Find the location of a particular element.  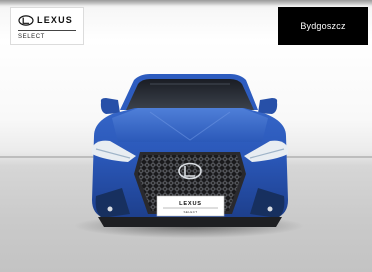

logo-subtitle: SELECT is located at coordinates (31, 37).